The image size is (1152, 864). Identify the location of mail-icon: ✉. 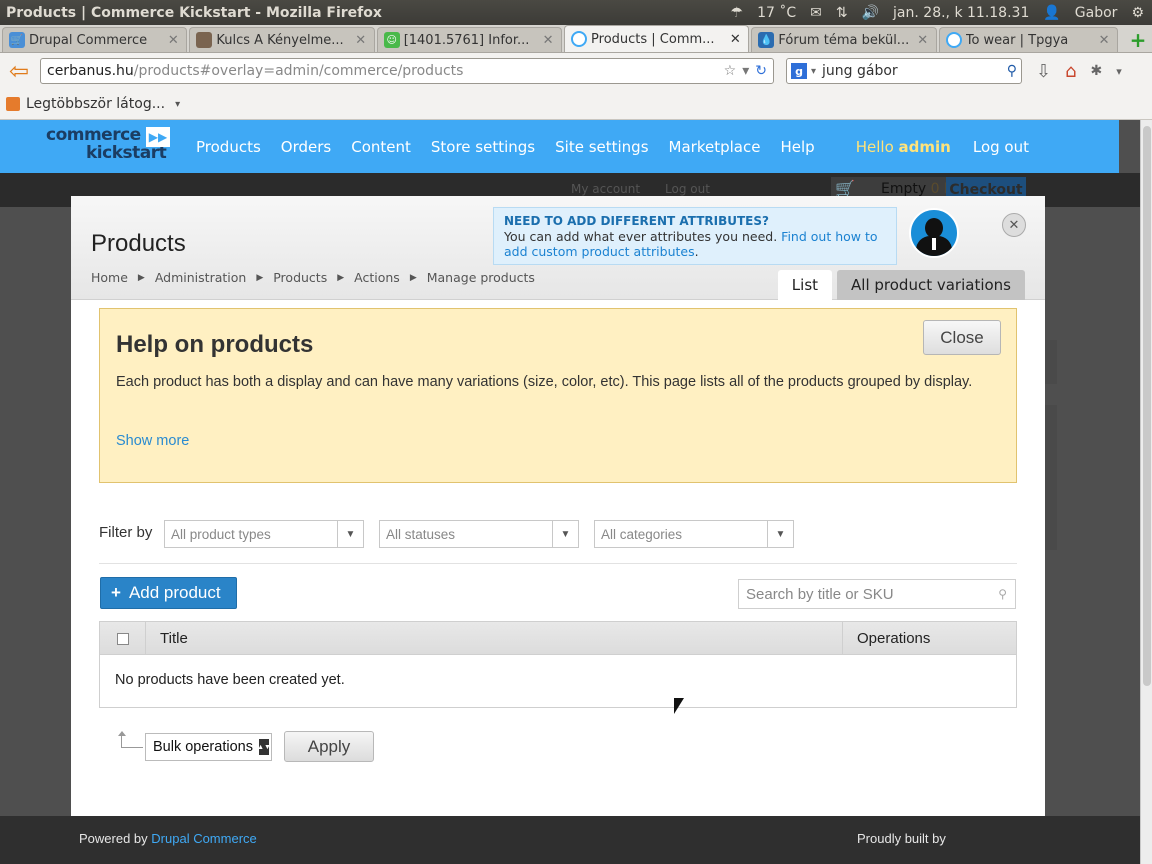
(816, 13).